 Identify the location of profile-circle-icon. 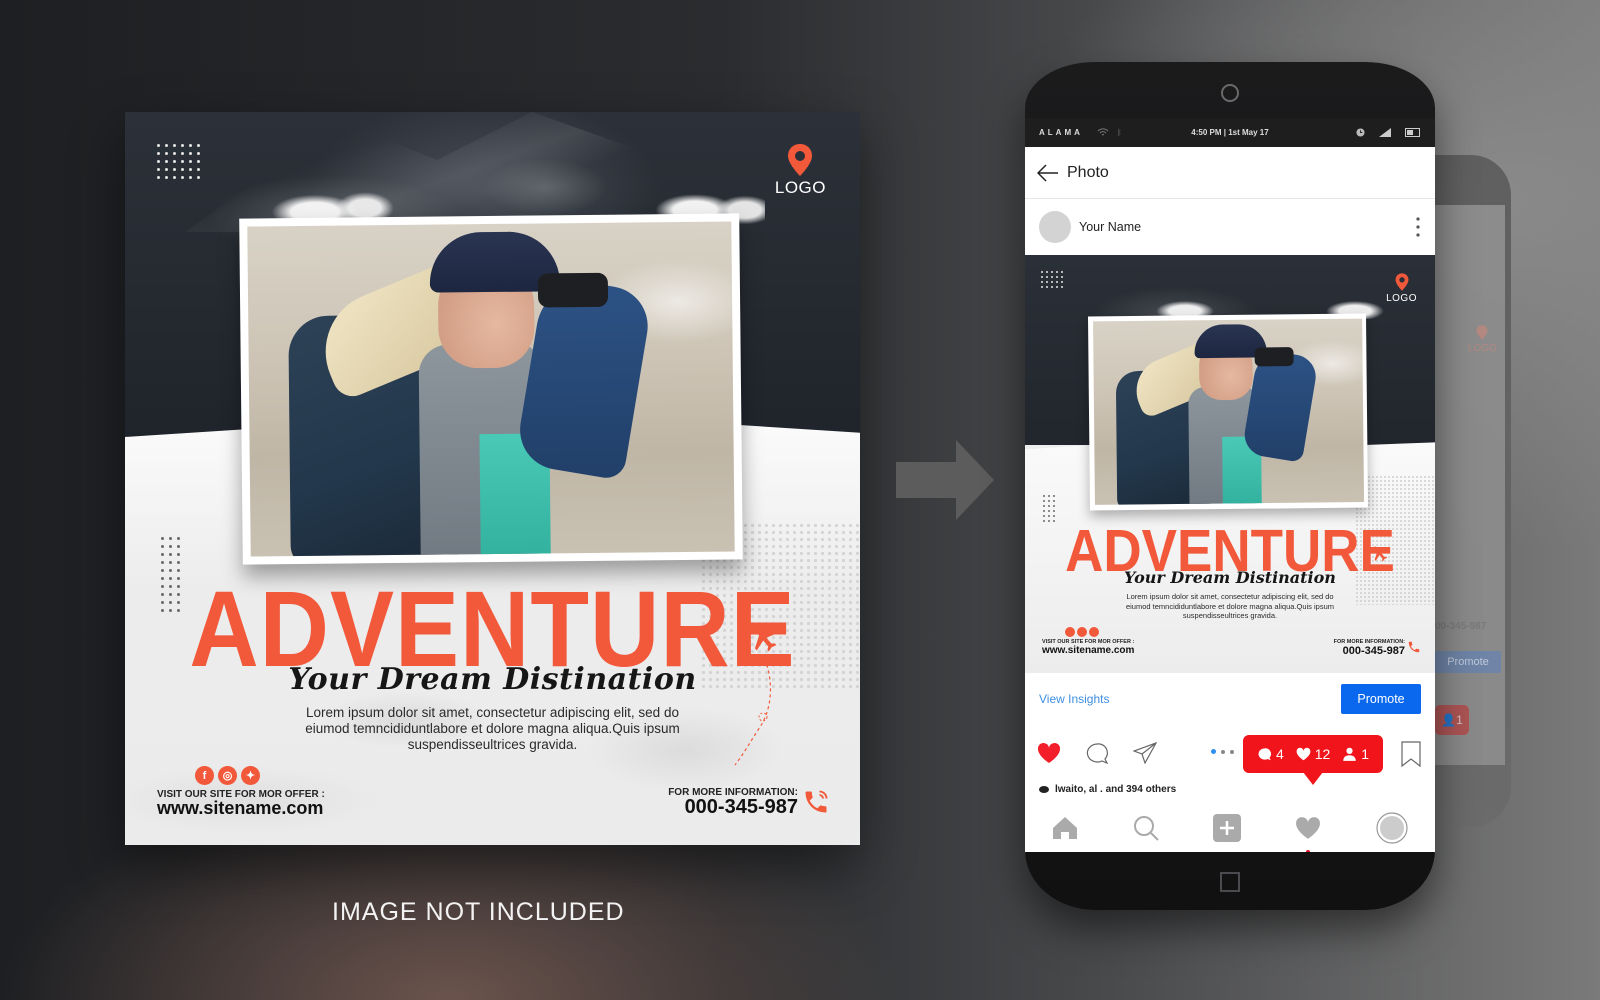
(1392, 827).